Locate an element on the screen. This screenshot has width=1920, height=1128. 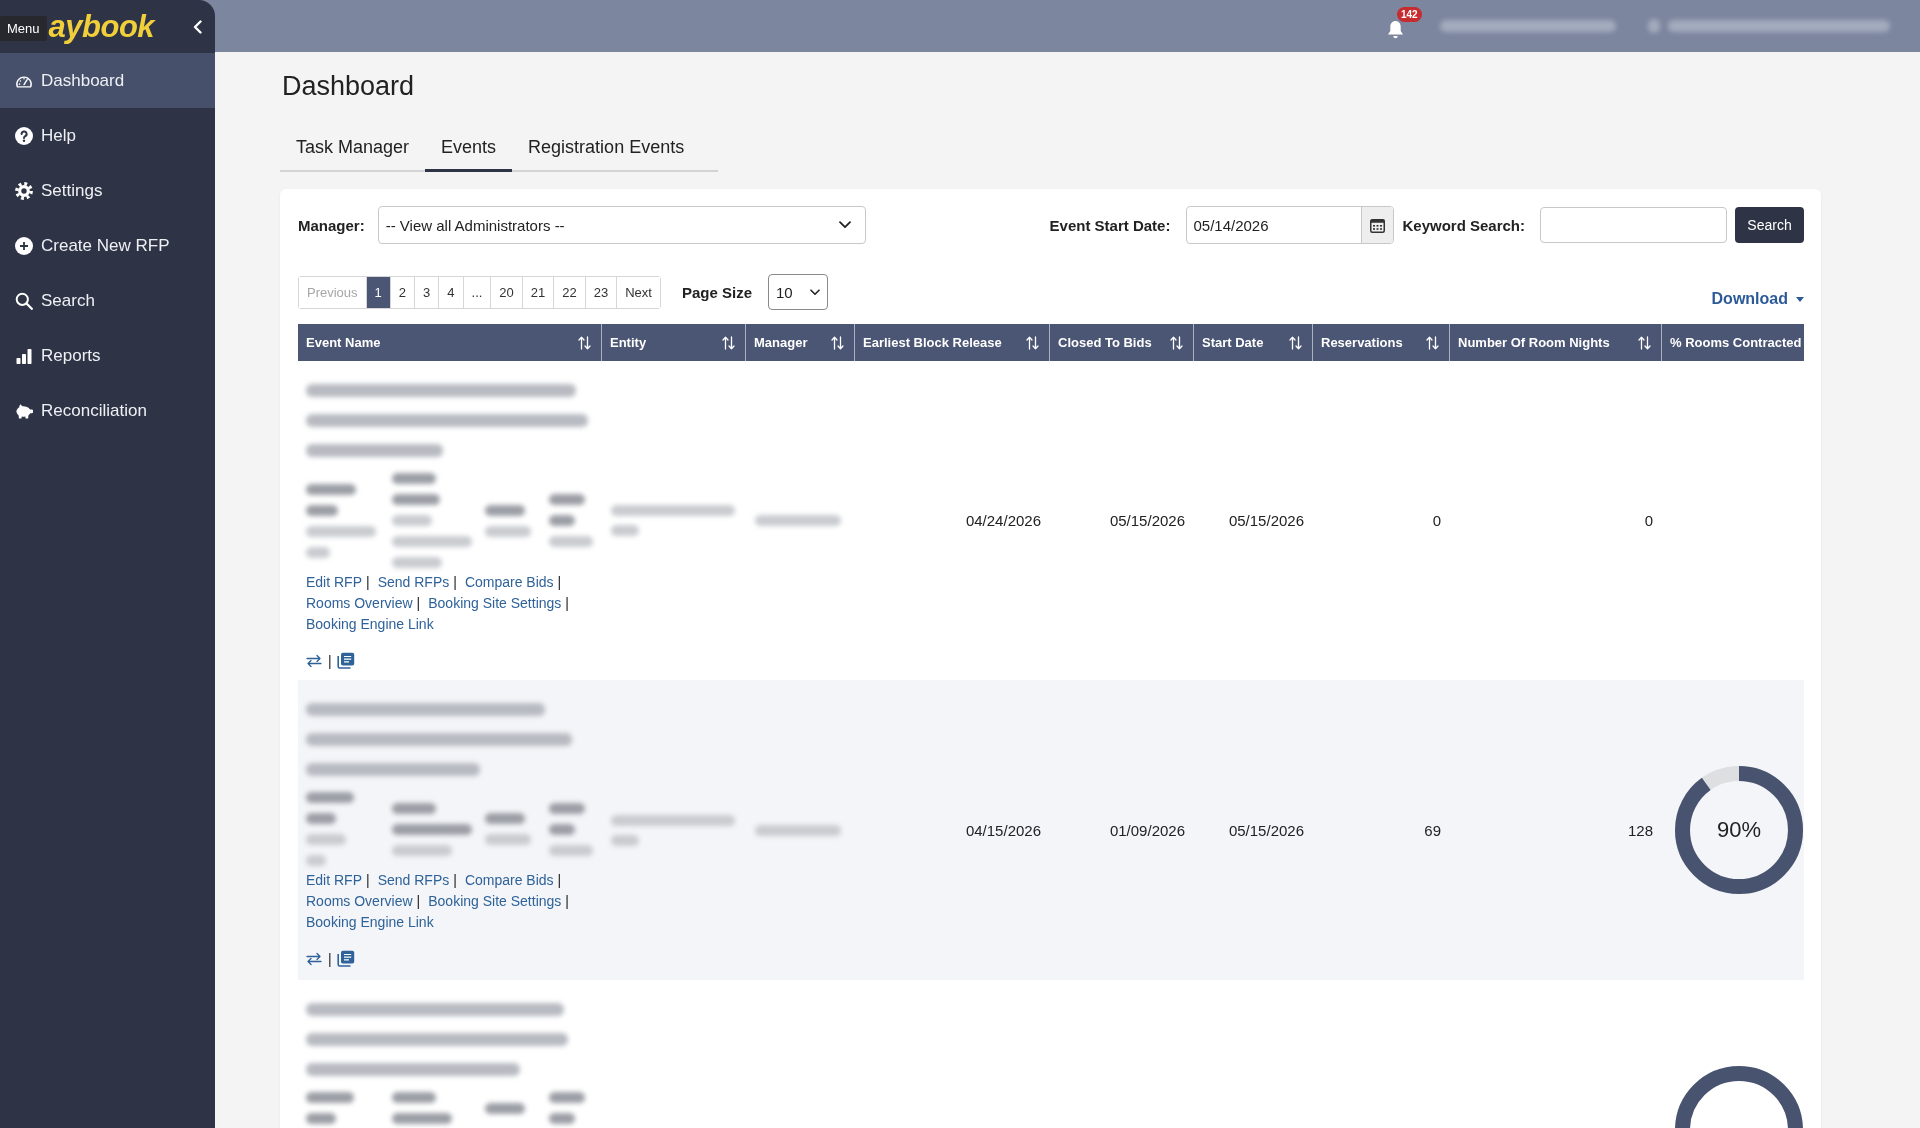
bar-chart-icon is located at coordinates (24, 355).